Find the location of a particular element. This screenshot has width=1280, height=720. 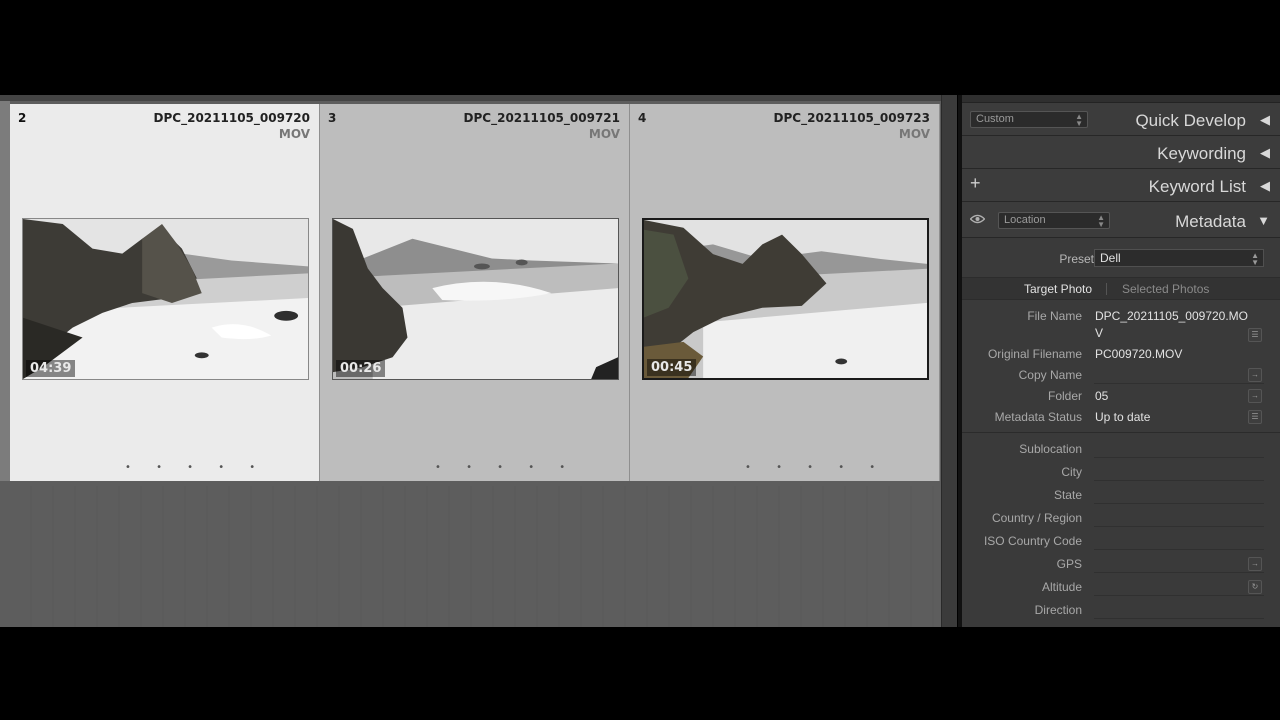

quick-develop-preset-select: Custom ▲ ▼ is located at coordinates (1029, 119).